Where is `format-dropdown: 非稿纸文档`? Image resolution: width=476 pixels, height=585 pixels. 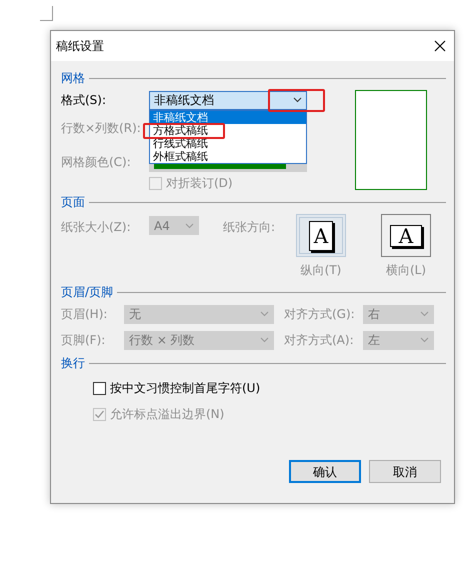 format-dropdown: 非稿纸文档 is located at coordinates (228, 100).